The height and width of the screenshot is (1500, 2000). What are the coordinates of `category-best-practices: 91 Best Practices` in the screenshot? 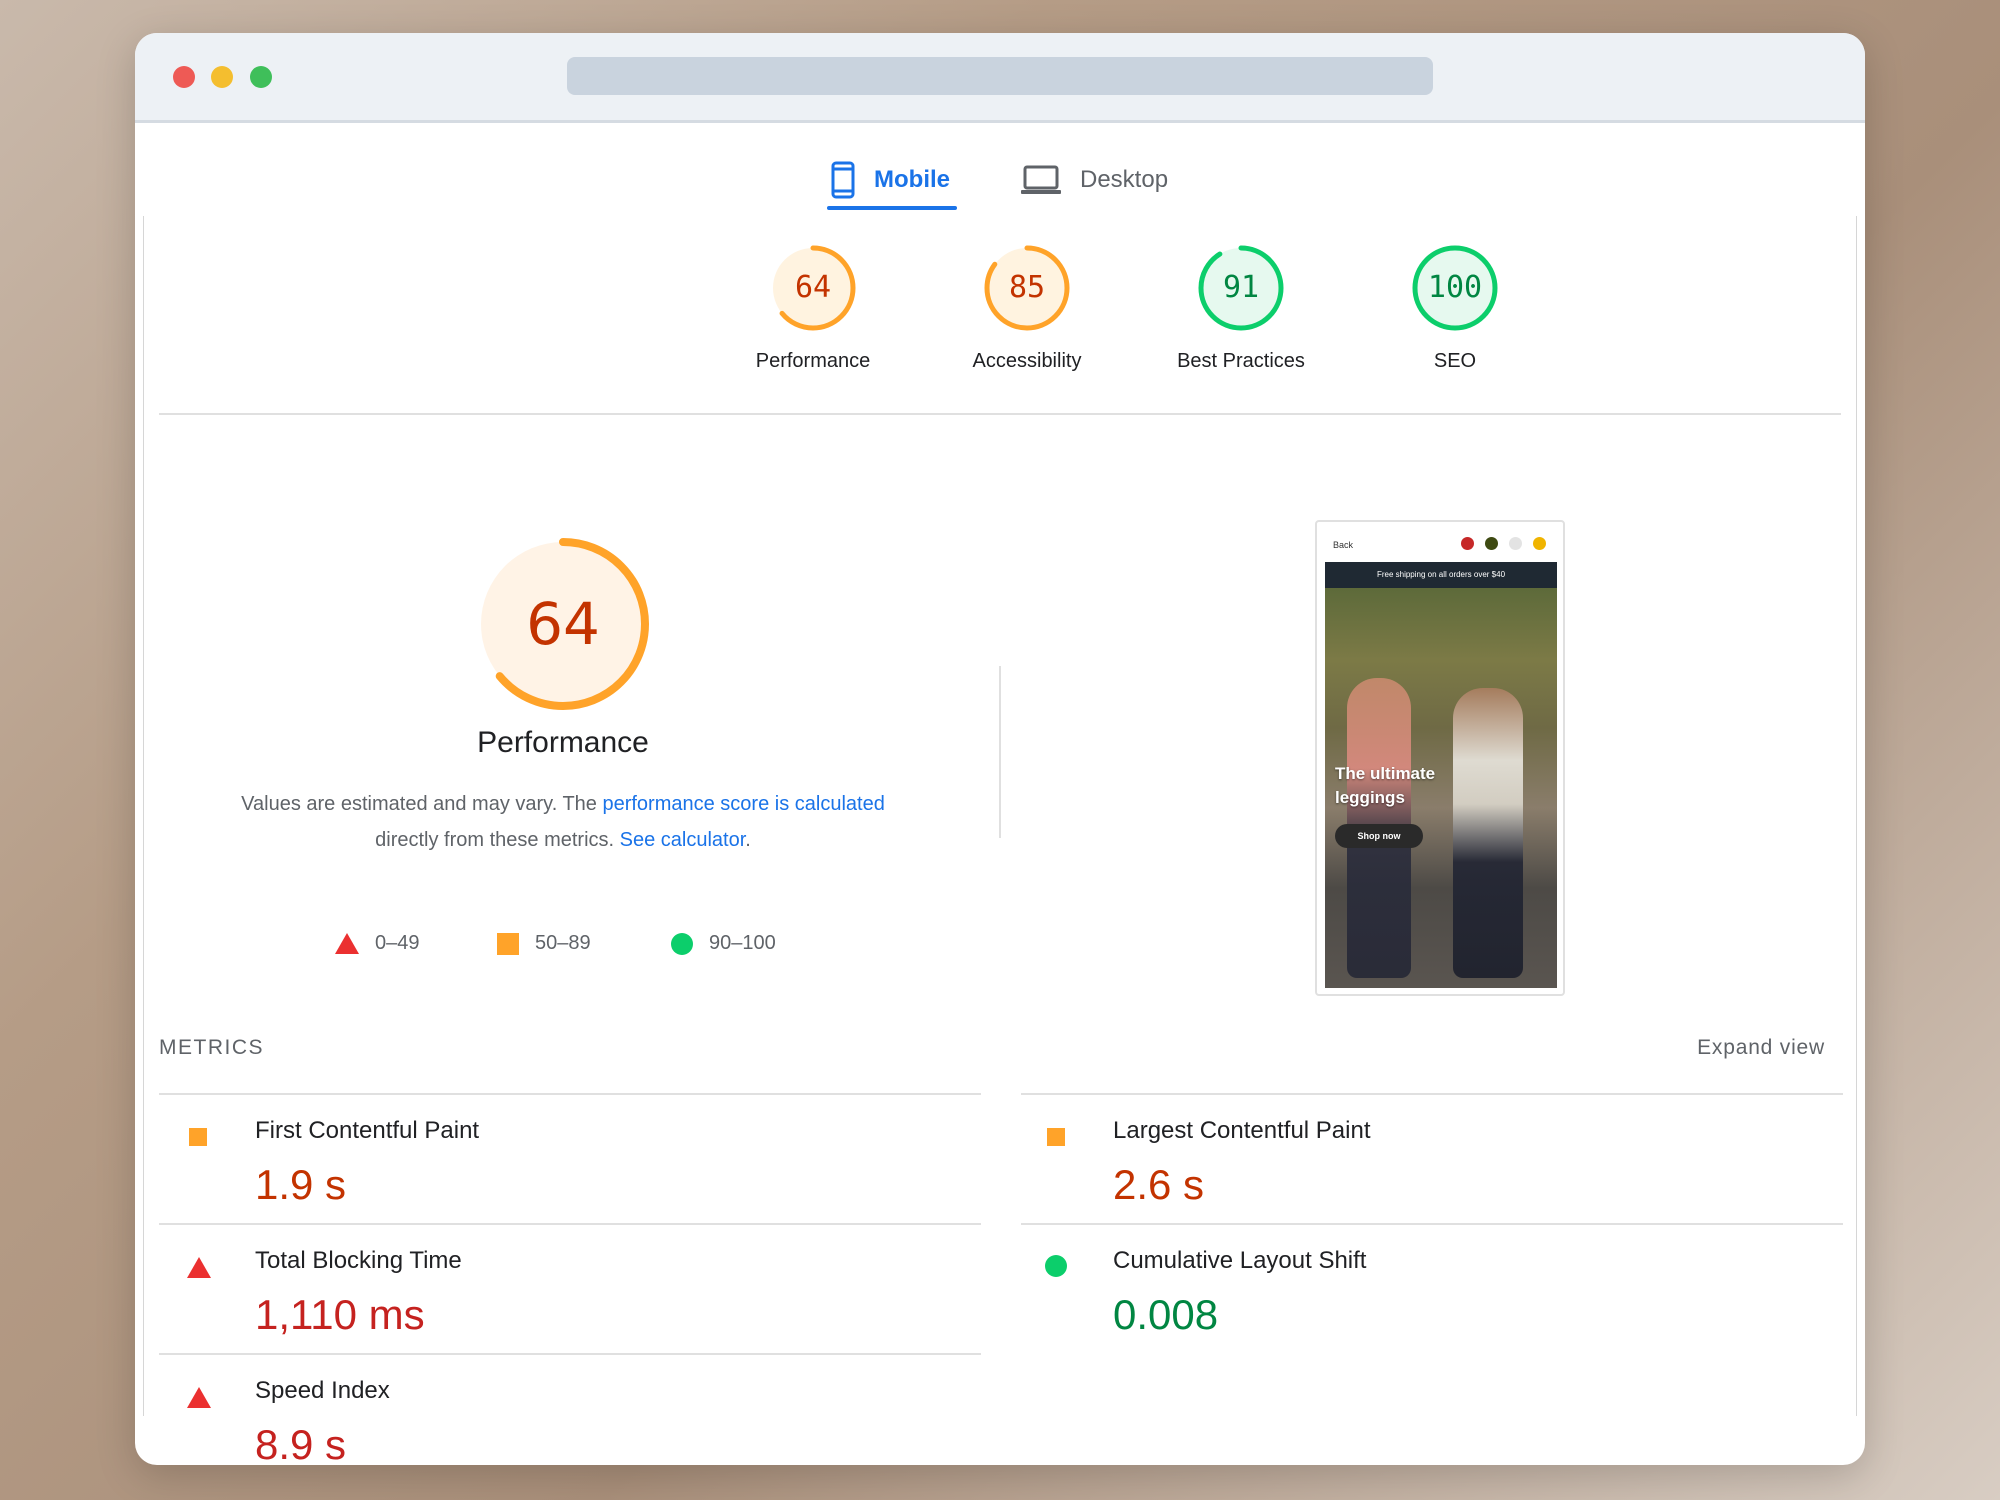 It's located at (1241, 308).